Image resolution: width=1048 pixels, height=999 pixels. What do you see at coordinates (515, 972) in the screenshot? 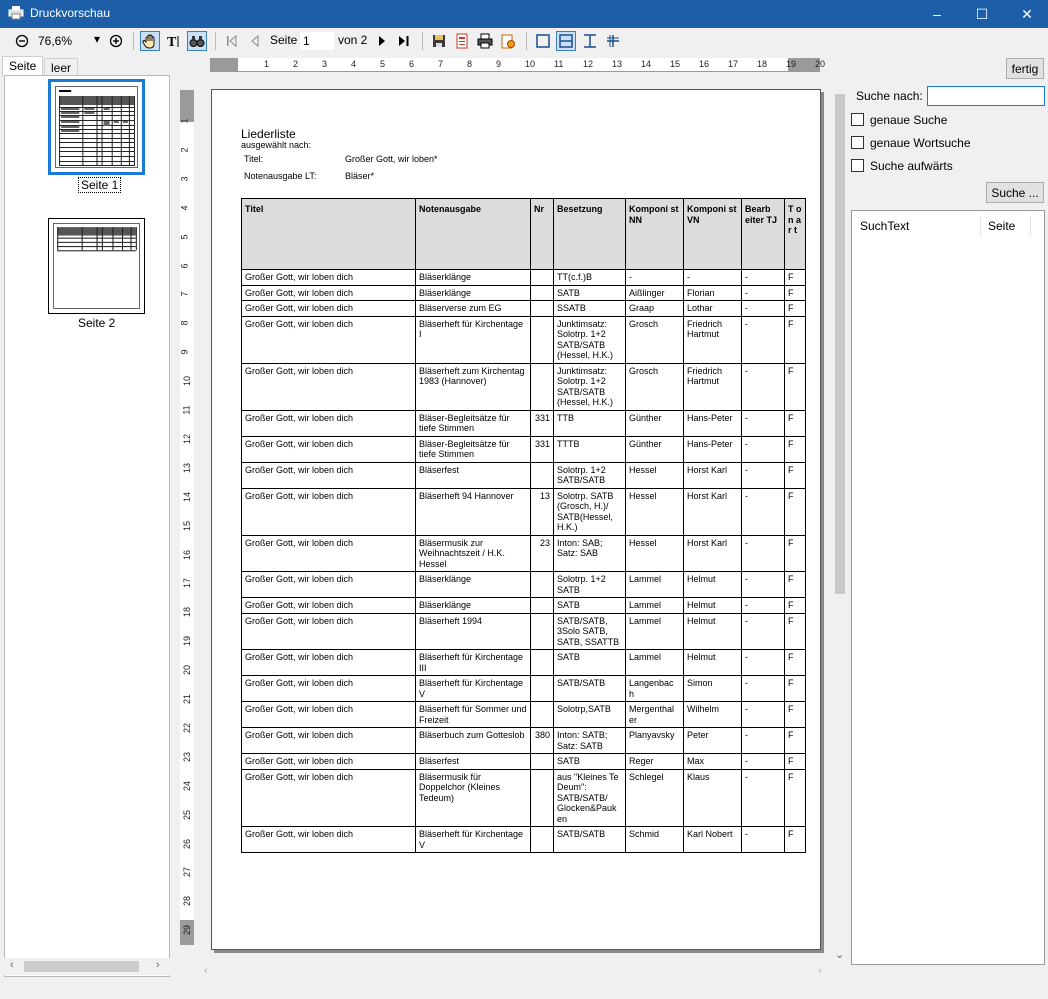
I see `preview-hscrollbar: ‹ ›` at bounding box center [515, 972].